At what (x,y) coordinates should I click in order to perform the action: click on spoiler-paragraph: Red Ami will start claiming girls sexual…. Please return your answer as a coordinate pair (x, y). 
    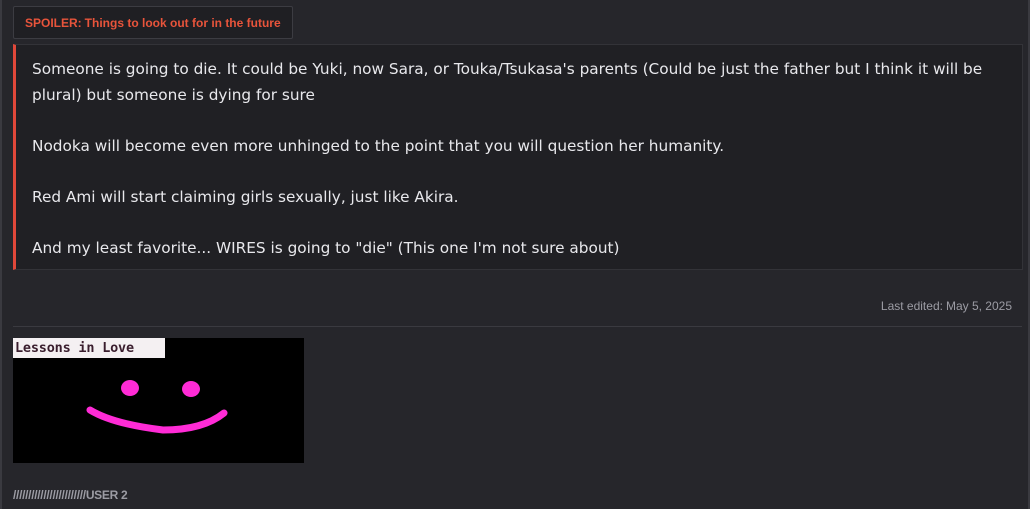
    Looking at the image, I should click on (245, 196).